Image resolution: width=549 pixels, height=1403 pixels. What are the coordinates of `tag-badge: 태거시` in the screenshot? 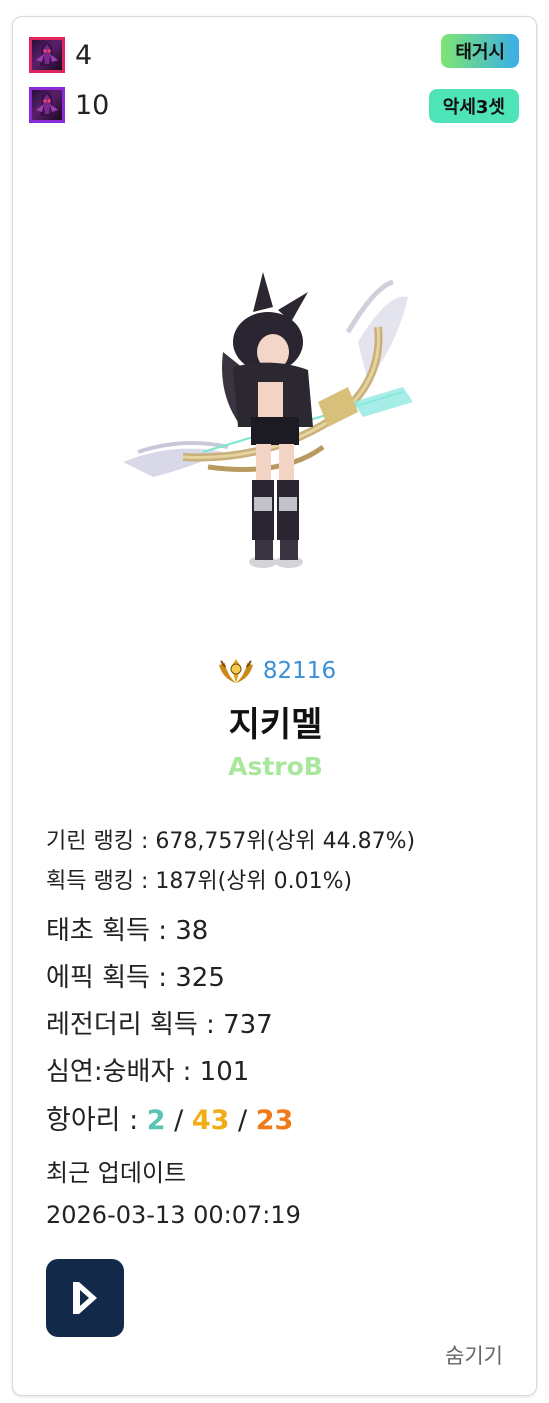 It's located at (480, 51).